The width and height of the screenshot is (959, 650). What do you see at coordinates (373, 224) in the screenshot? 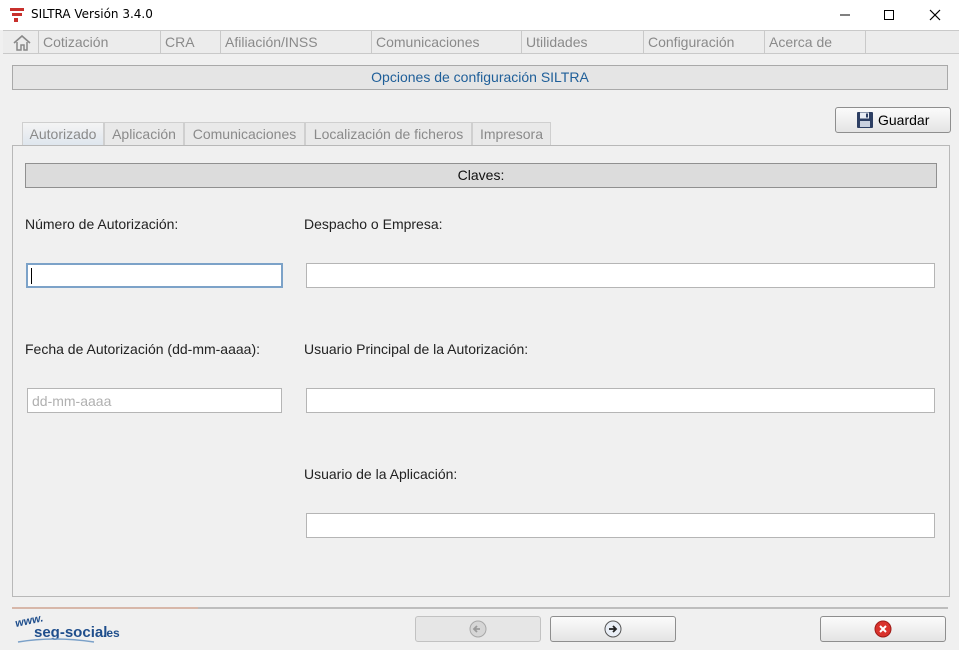
I see `despacho-empresa-label: Despacho o Empresa:` at bounding box center [373, 224].